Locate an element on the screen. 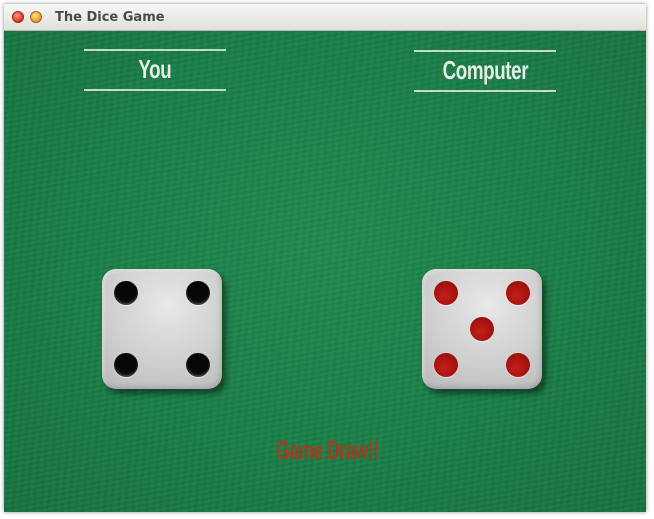 The image size is (654, 519). computer-label-bottom-rule is located at coordinates (485, 91).